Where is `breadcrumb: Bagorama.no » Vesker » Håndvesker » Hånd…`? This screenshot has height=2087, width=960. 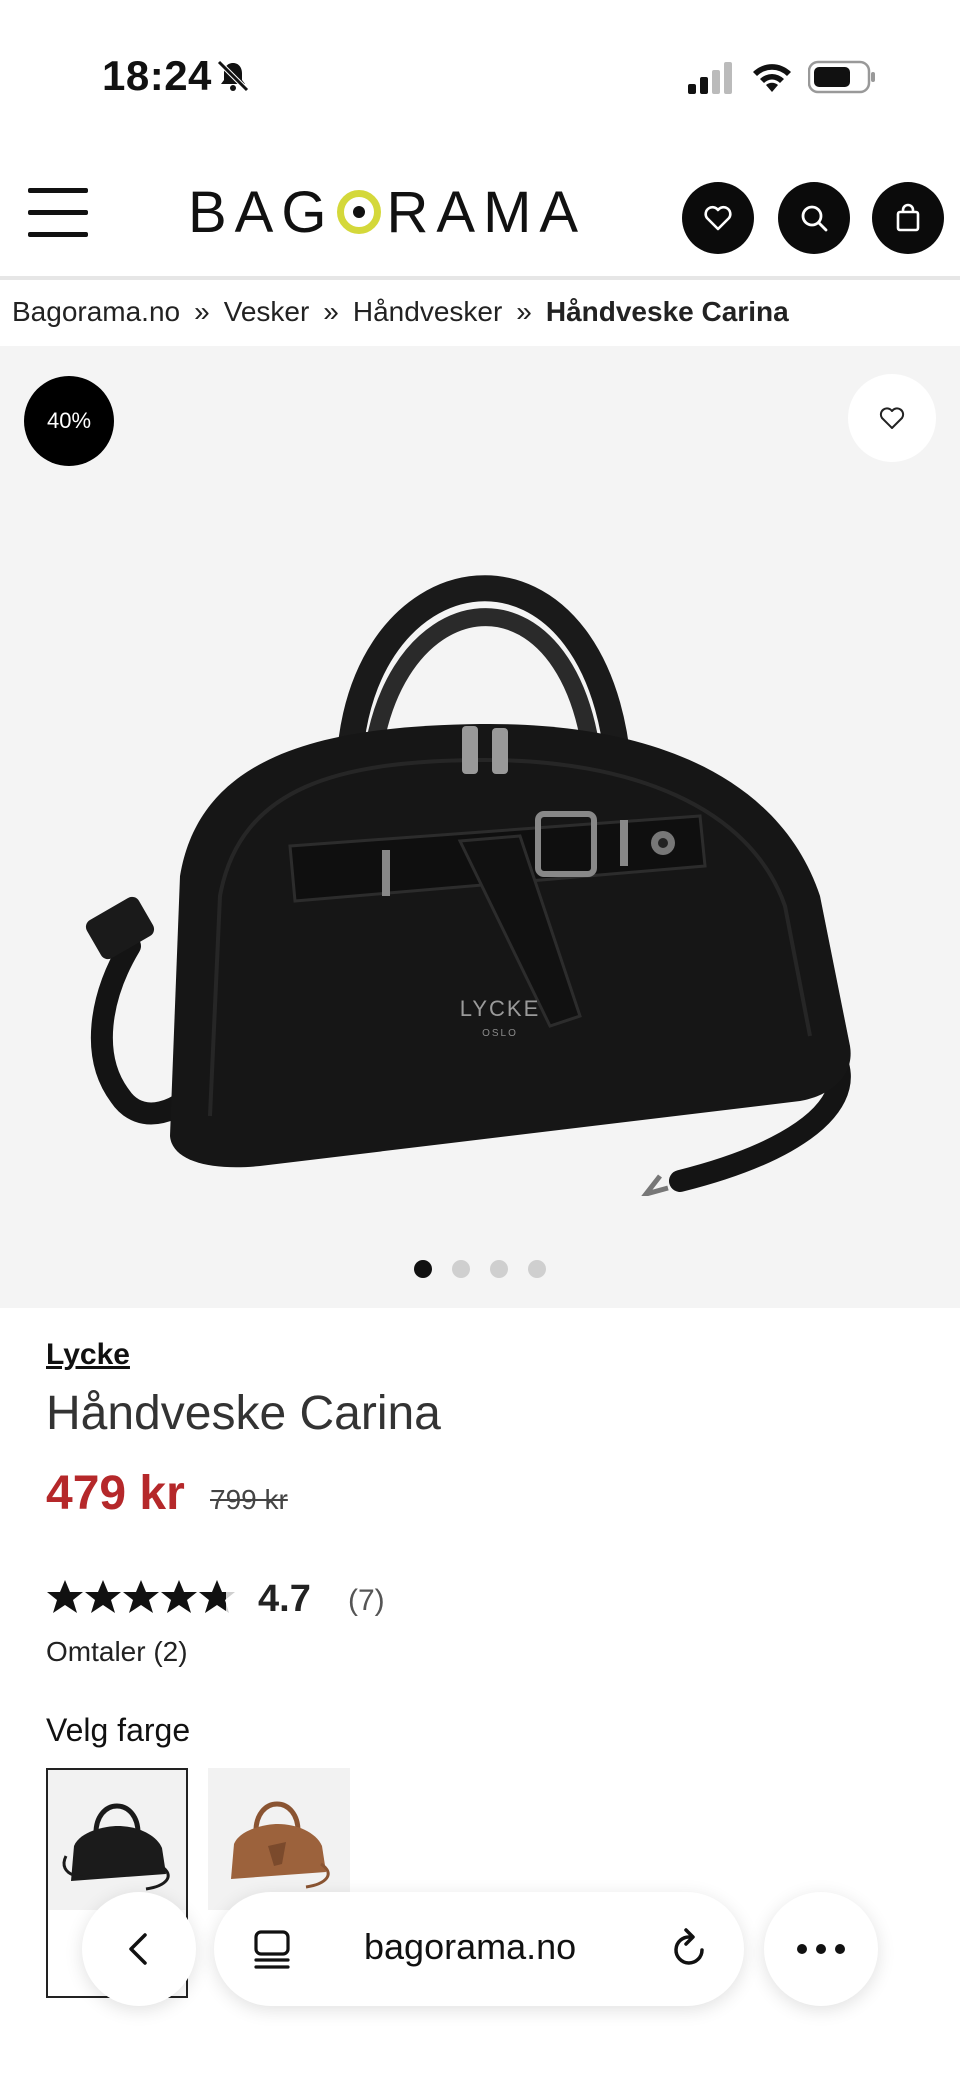
breadcrumb: Bagorama.no » Vesker » Håndvesker » Hånd… is located at coordinates (400, 312).